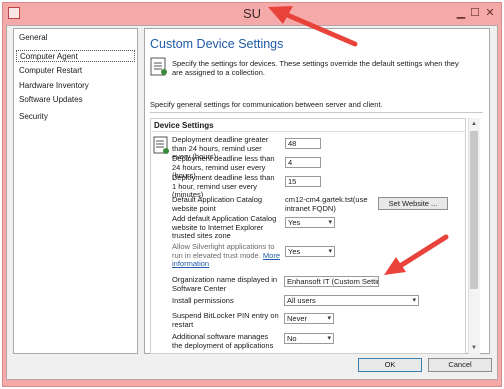 The height and width of the screenshot is (389, 504). I want to click on annotation-arrow-title, so click(320, 29).